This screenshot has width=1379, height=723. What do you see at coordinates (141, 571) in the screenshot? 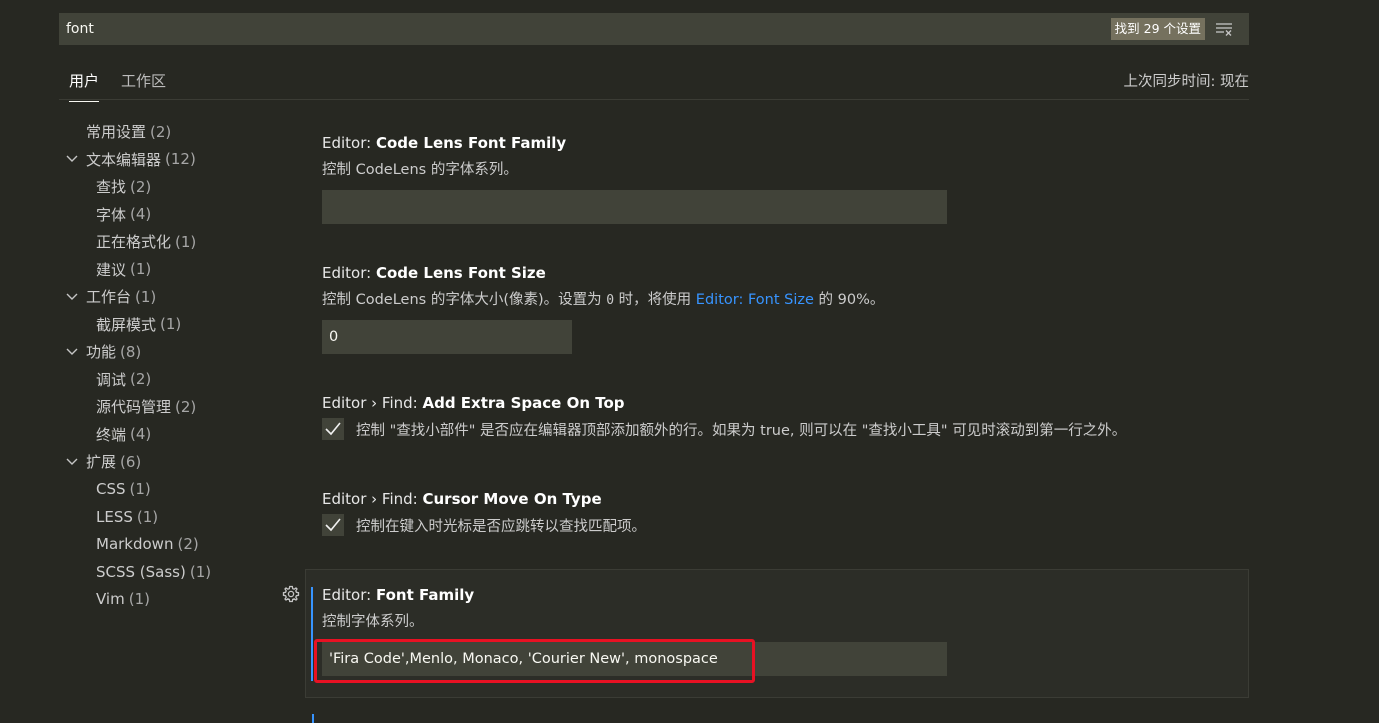
I see `toc-item-label: SCSS (Sass)` at bounding box center [141, 571].